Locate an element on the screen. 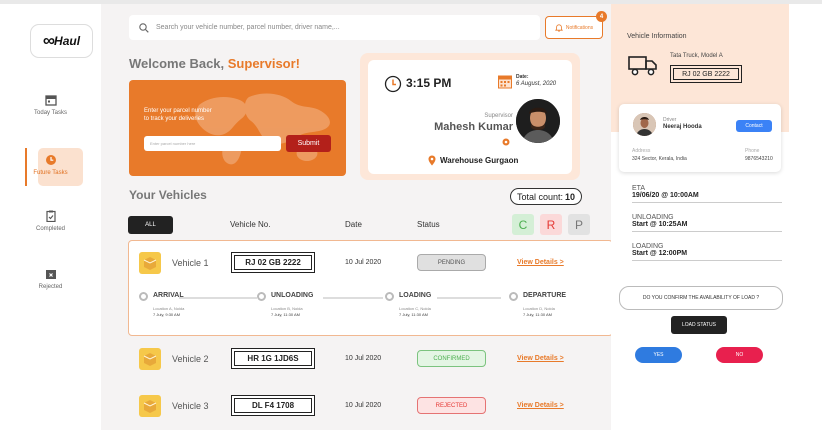  column-header-status: Status is located at coordinates (428, 224).